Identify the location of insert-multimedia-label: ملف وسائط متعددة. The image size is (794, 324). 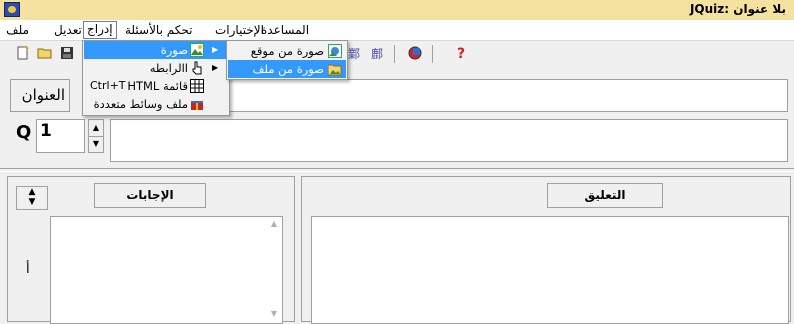
(140, 104).